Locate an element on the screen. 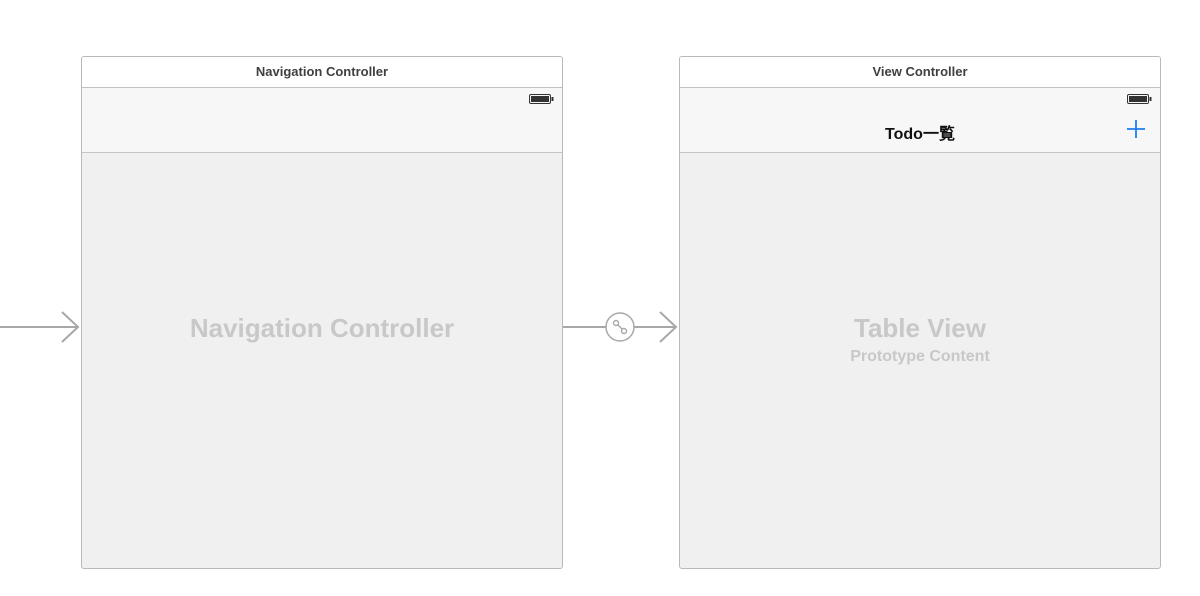 The height and width of the screenshot is (596, 1200). initial-entry-arrow is located at coordinates (40, 327).